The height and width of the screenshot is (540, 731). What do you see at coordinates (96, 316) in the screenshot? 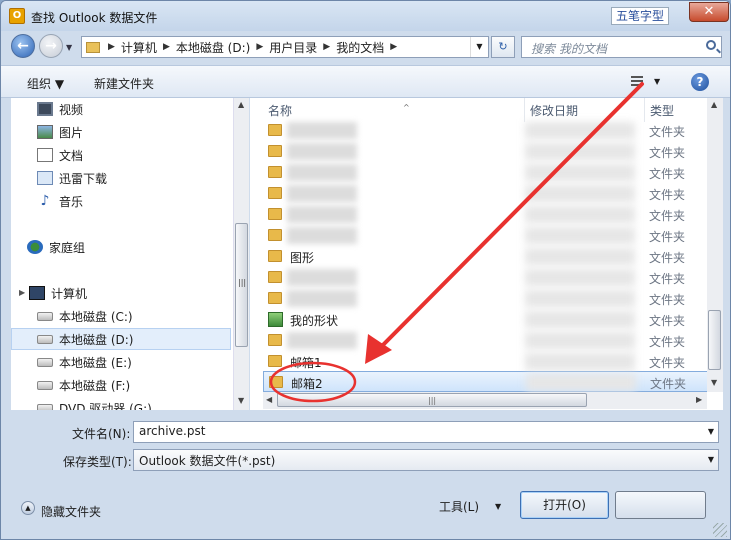
I see `nav-item-label: 本地磁盘 (C:)` at bounding box center [96, 316].